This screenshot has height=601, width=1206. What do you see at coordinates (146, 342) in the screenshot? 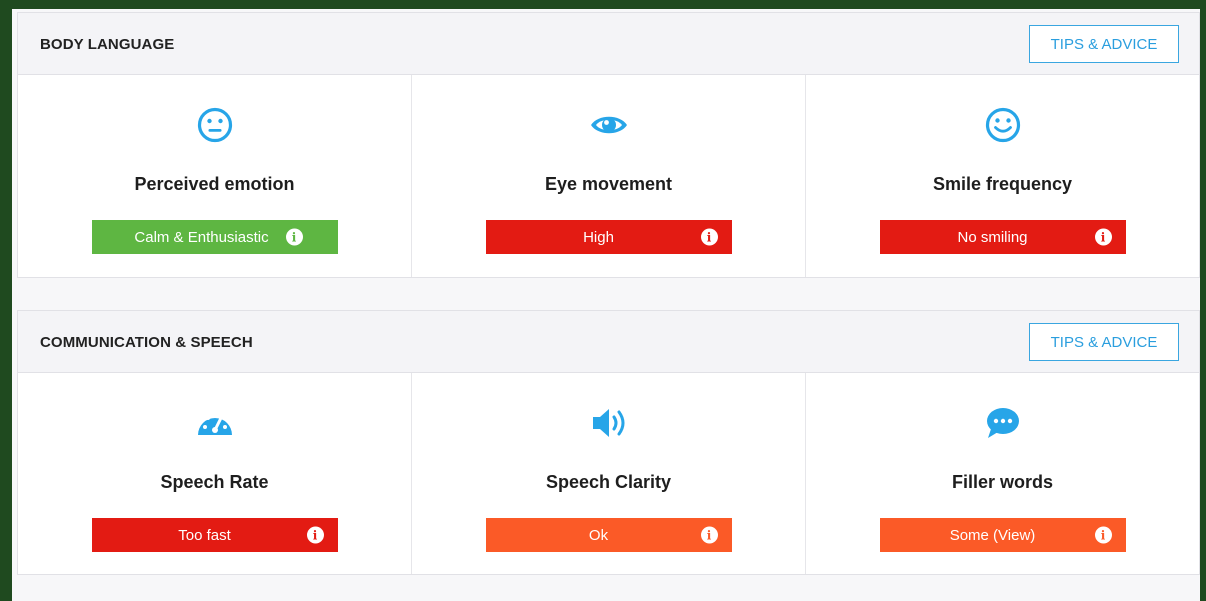
I see `section-title: COMMUNICATION & SPEECH` at bounding box center [146, 342].